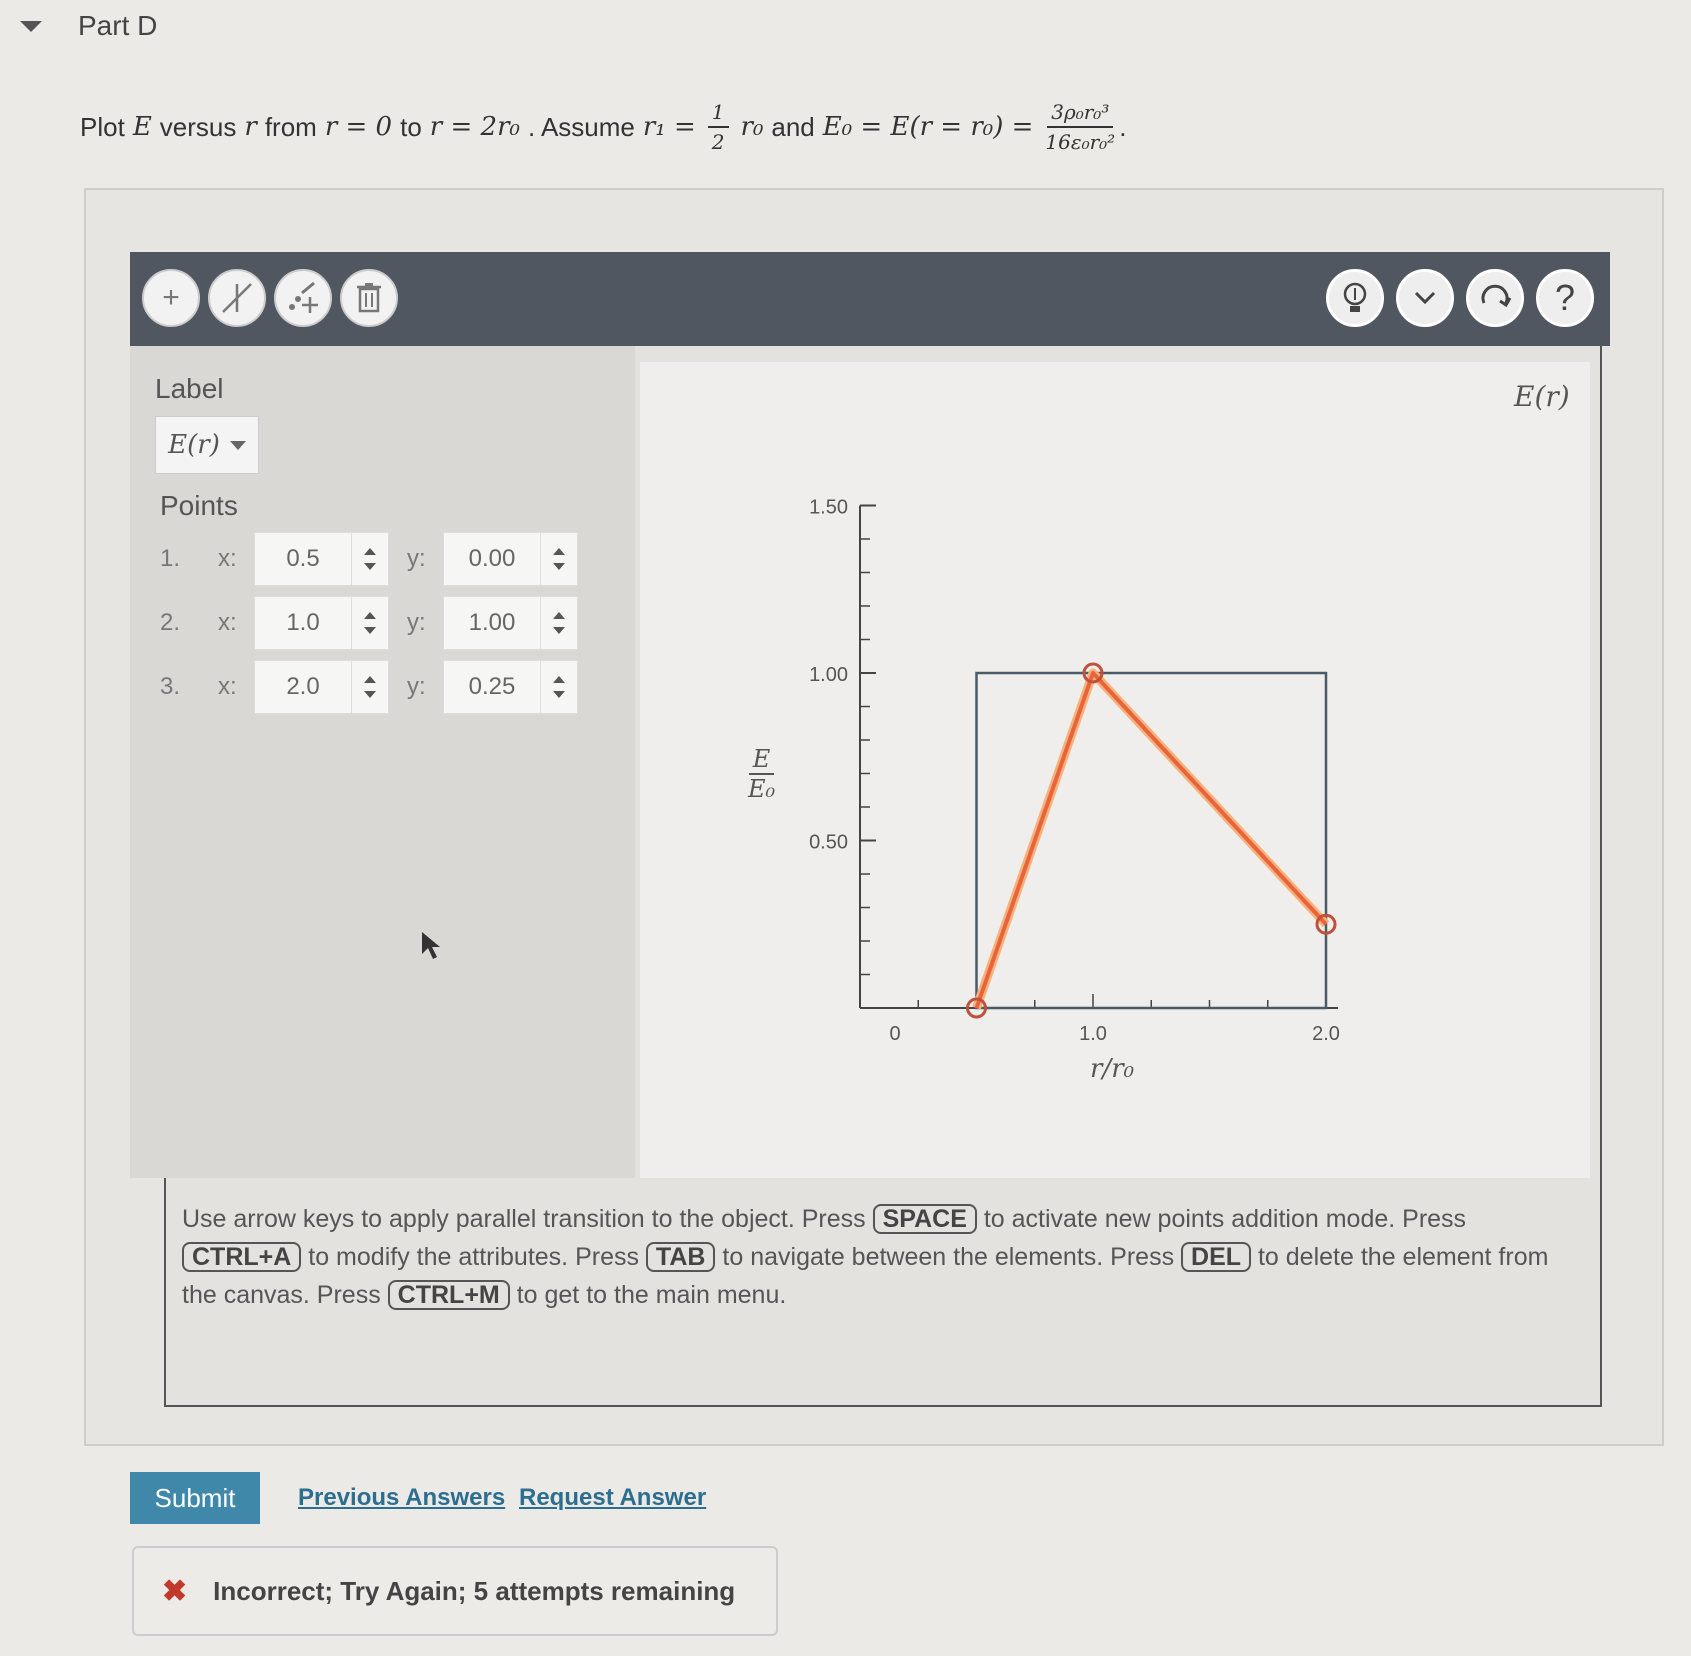 The width and height of the screenshot is (1691, 1656). I want to click on reset-icon, so click(1496, 296).